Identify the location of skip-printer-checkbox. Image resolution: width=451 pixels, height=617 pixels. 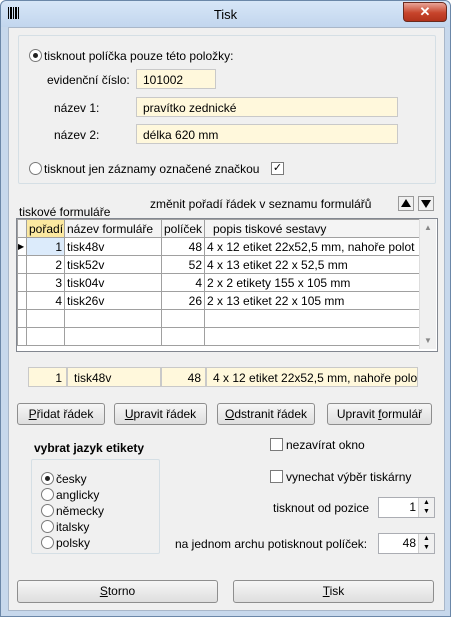
(276, 476).